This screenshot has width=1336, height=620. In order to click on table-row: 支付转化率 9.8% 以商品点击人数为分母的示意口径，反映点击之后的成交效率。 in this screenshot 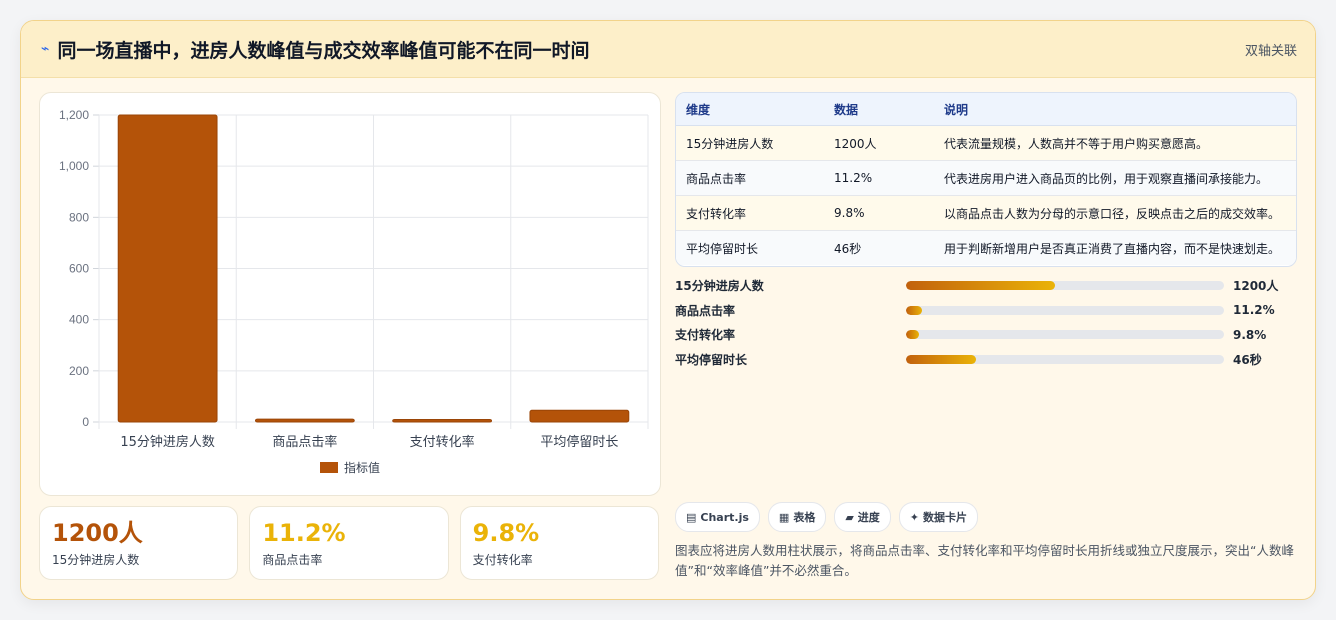, I will do `click(986, 213)`.